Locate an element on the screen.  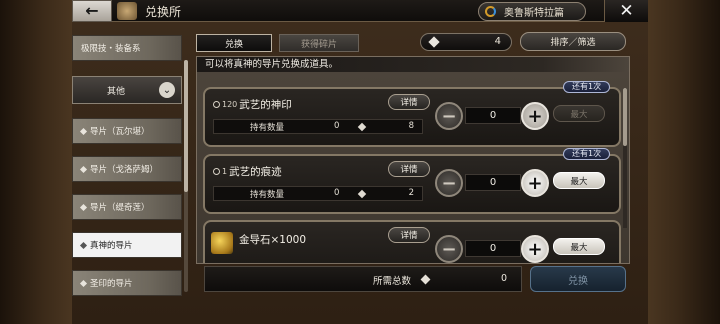
list-item: 120 武艺的神印 详情 持有数量 0 8 − 0 + 最大 is located at coordinates (412, 117).